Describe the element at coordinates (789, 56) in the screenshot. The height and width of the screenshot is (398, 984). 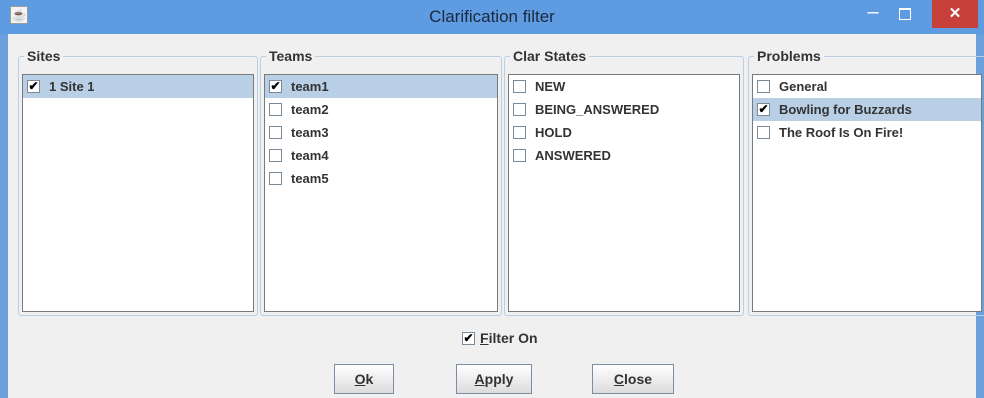
I see `problems-panel-title: Problems` at that location.